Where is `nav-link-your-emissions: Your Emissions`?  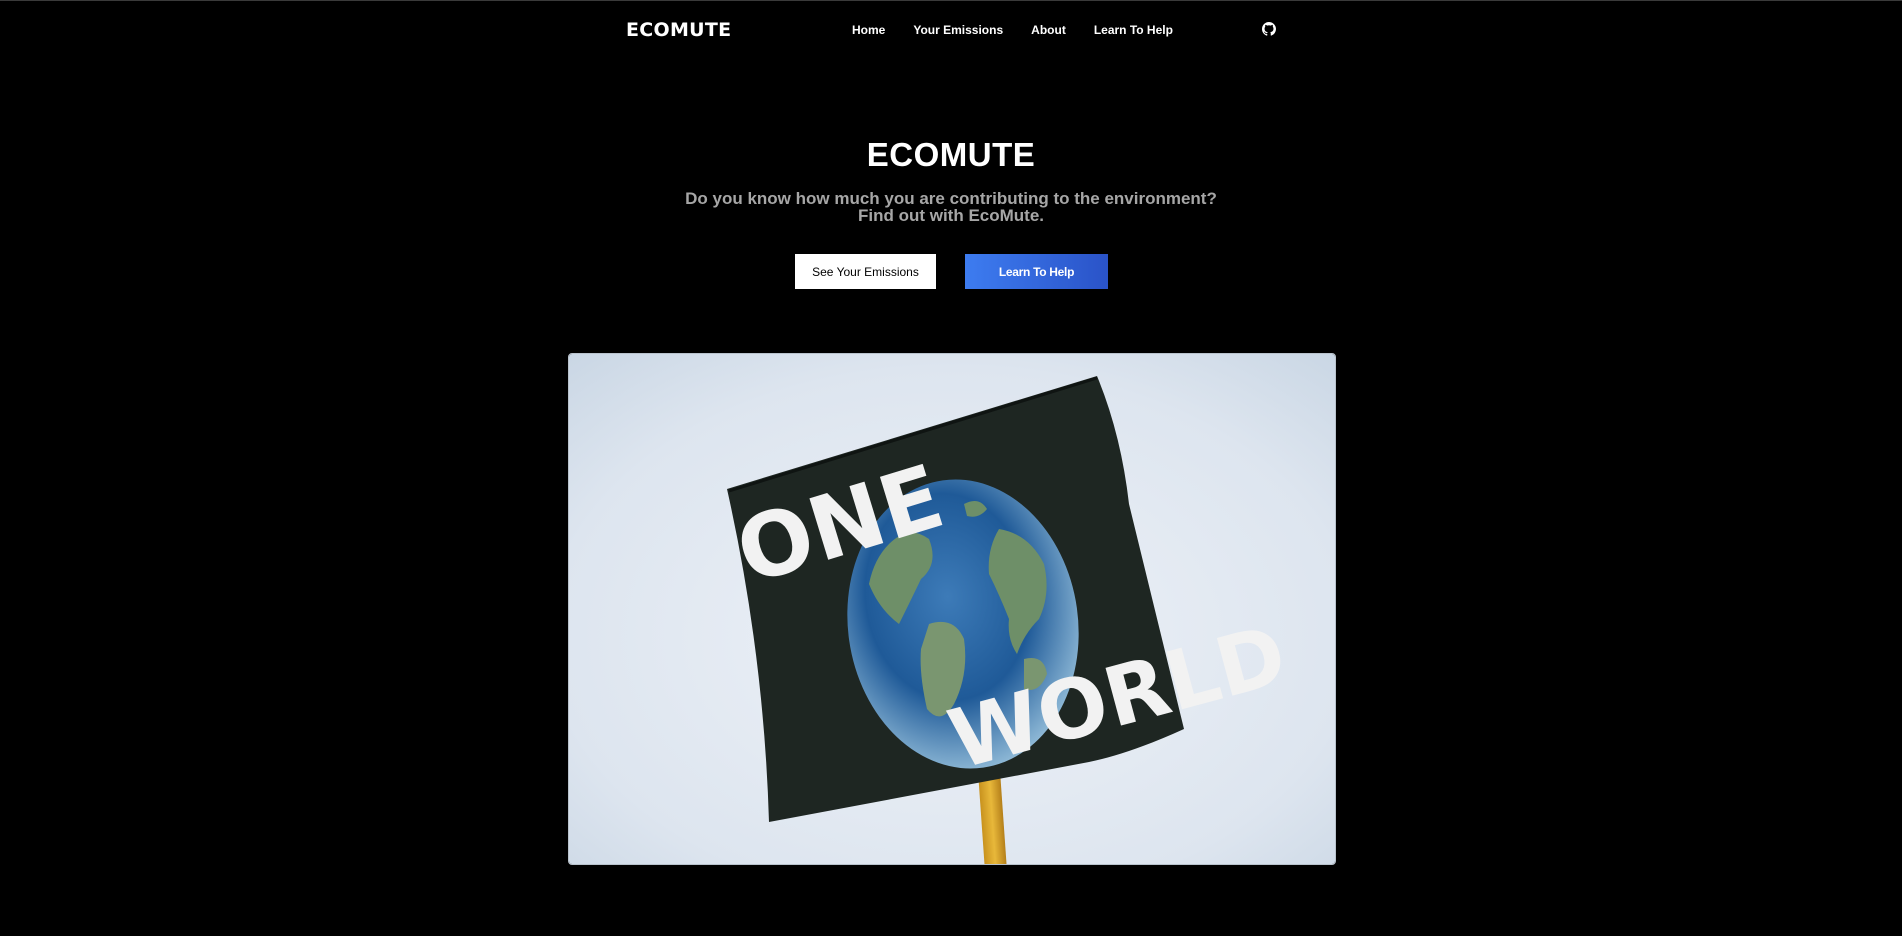 nav-link-your-emissions: Your Emissions is located at coordinates (958, 30).